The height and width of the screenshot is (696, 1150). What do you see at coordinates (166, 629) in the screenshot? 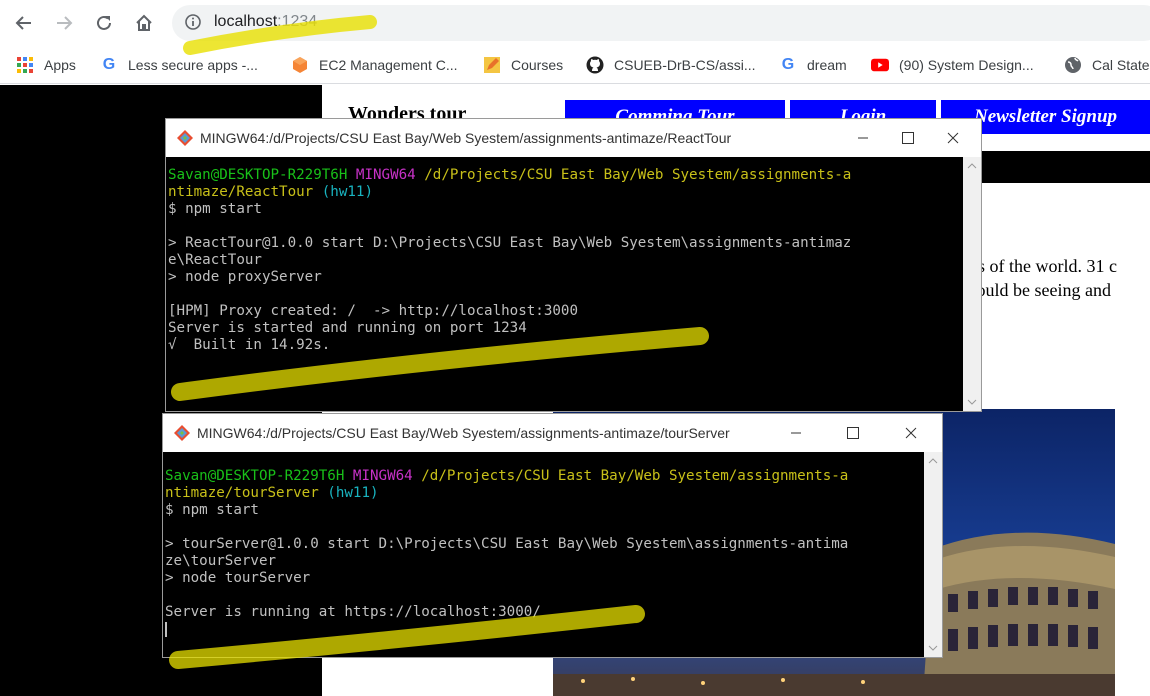
I see `text-cursor` at bounding box center [166, 629].